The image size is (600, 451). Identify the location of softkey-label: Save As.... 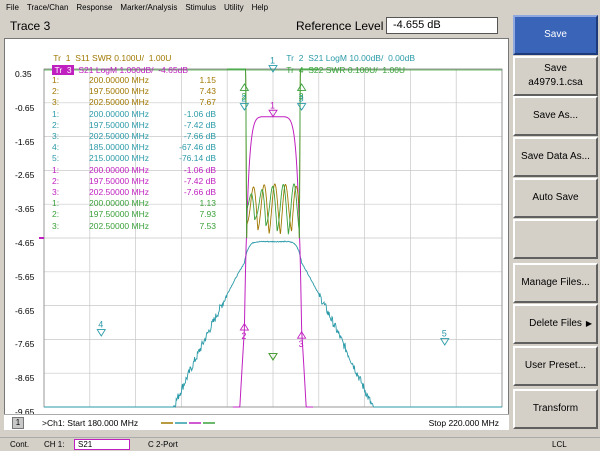
(555, 115).